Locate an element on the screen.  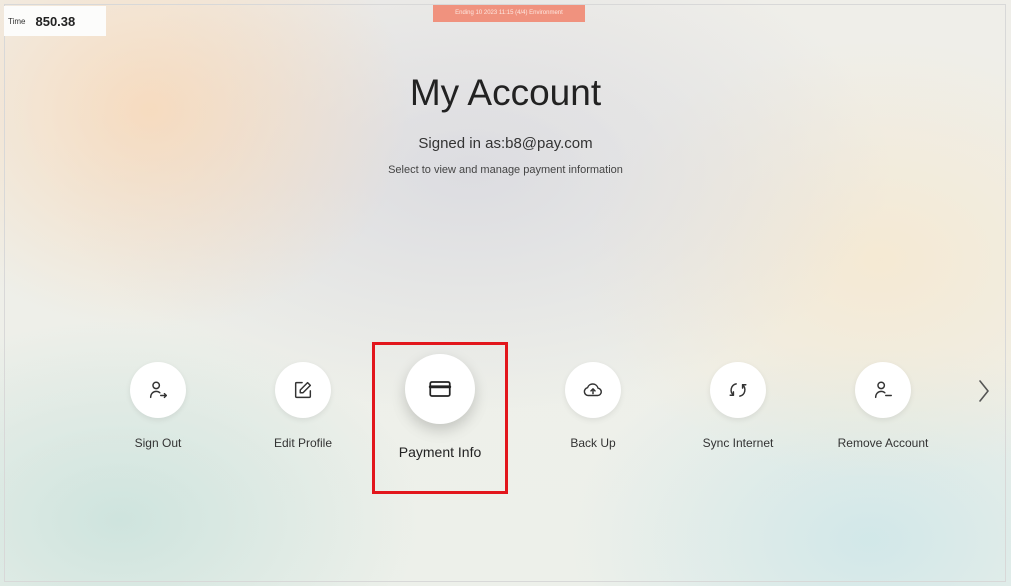
timer-value: 850.38 is located at coordinates (55, 21).